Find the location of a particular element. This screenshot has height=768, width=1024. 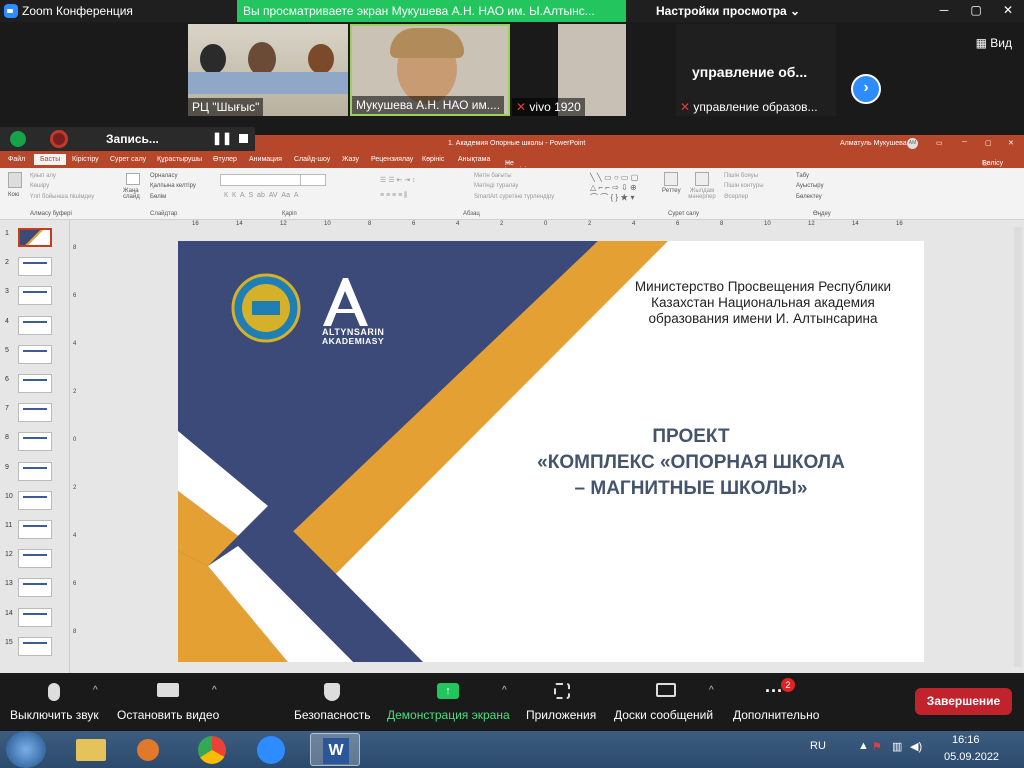

tab-slideshow: Слайд-шоу is located at coordinates (312, 159).